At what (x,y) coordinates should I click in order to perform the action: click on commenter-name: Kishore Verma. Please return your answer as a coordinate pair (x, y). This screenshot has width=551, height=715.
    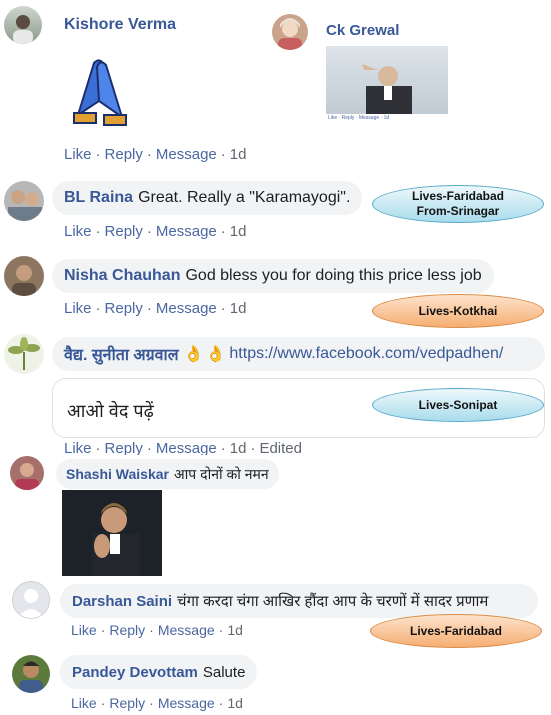
    Looking at the image, I should click on (120, 25).